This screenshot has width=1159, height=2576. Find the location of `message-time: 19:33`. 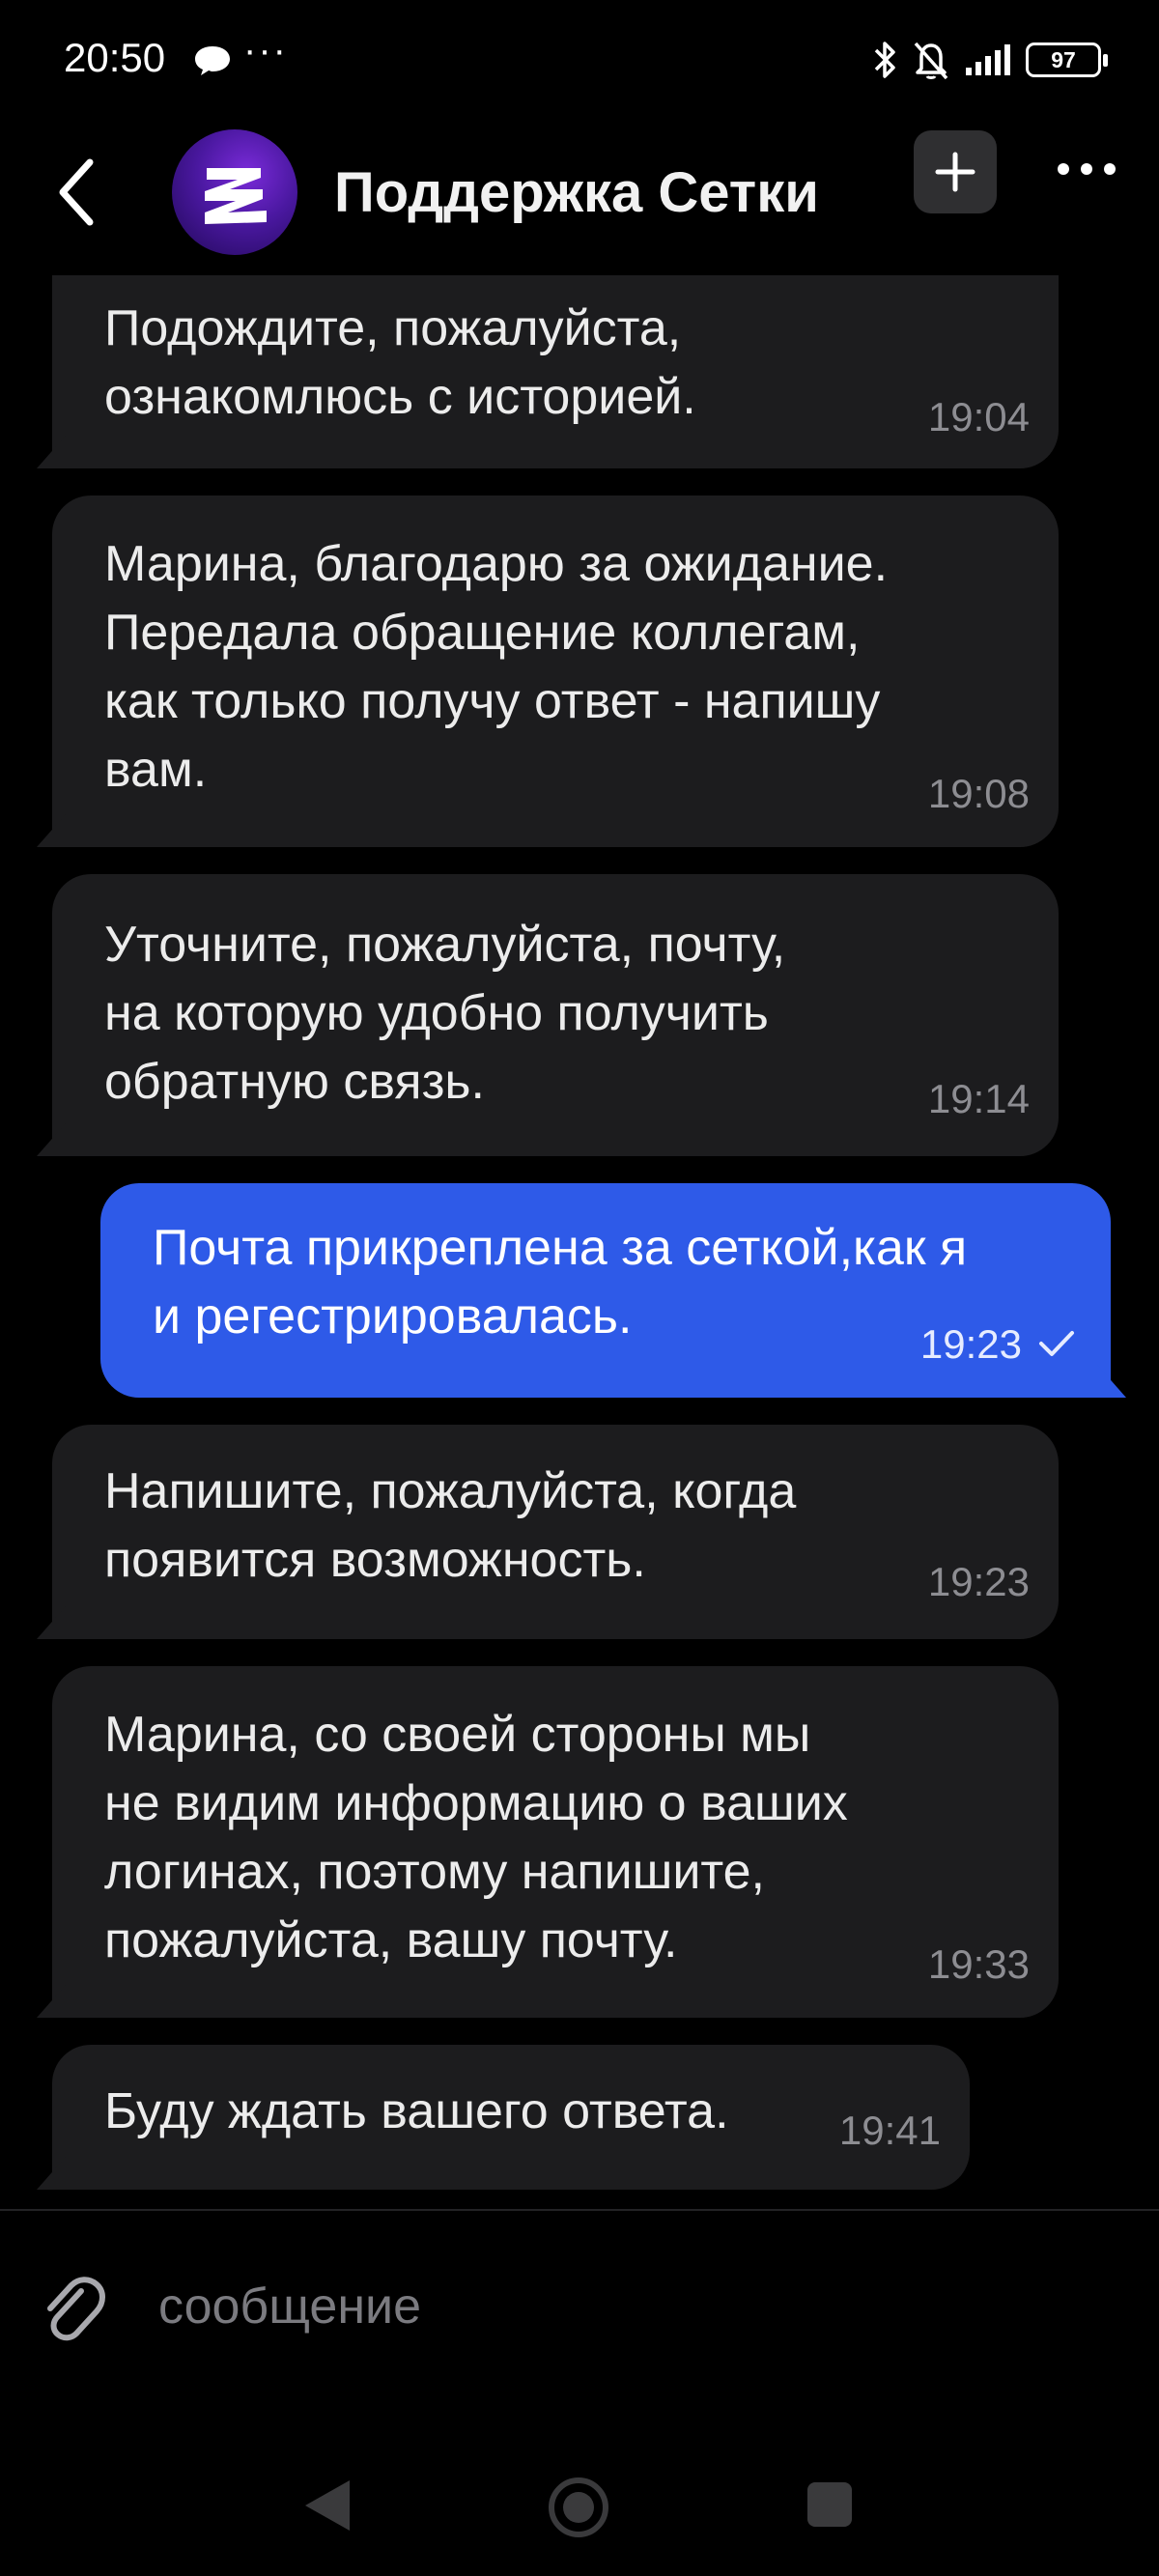

message-time: 19:33 is located at coordinates (978, 1964).